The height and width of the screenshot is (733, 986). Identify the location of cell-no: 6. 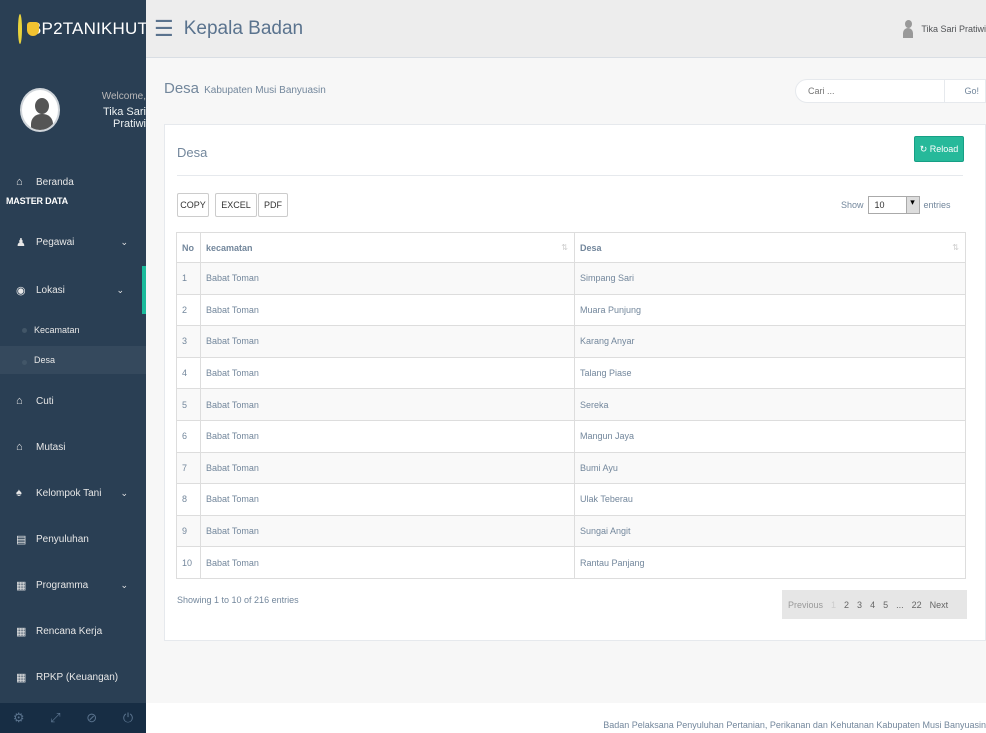
(188, 436).